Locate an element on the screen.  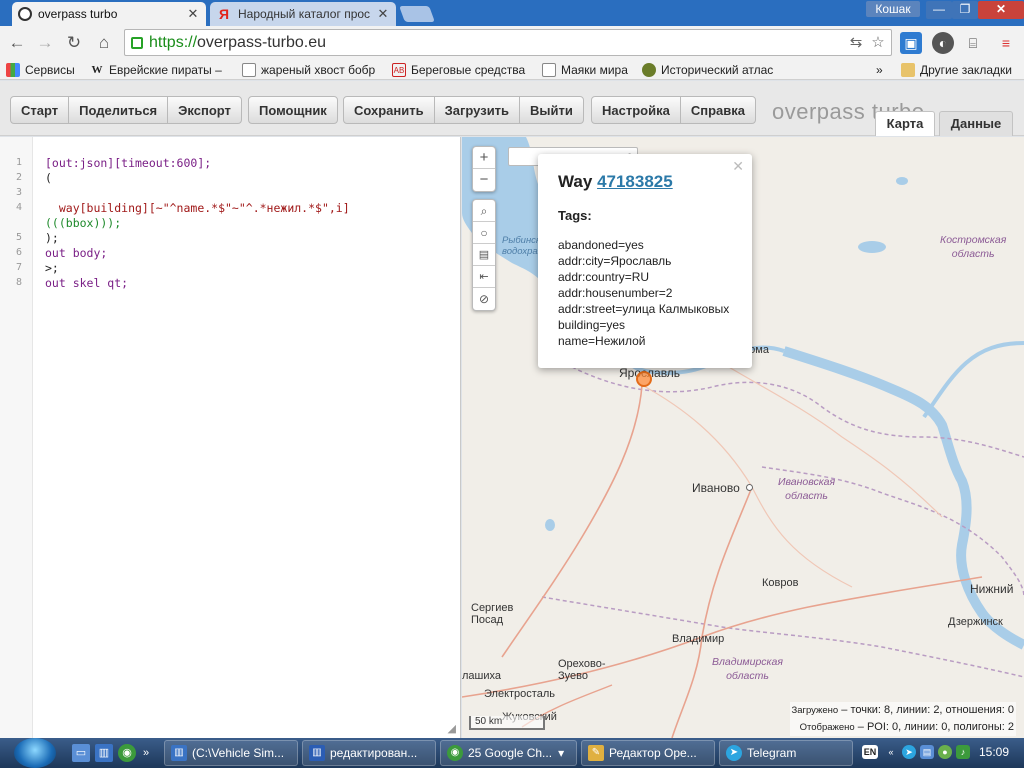
start-button is located at coordinates (35, 753).